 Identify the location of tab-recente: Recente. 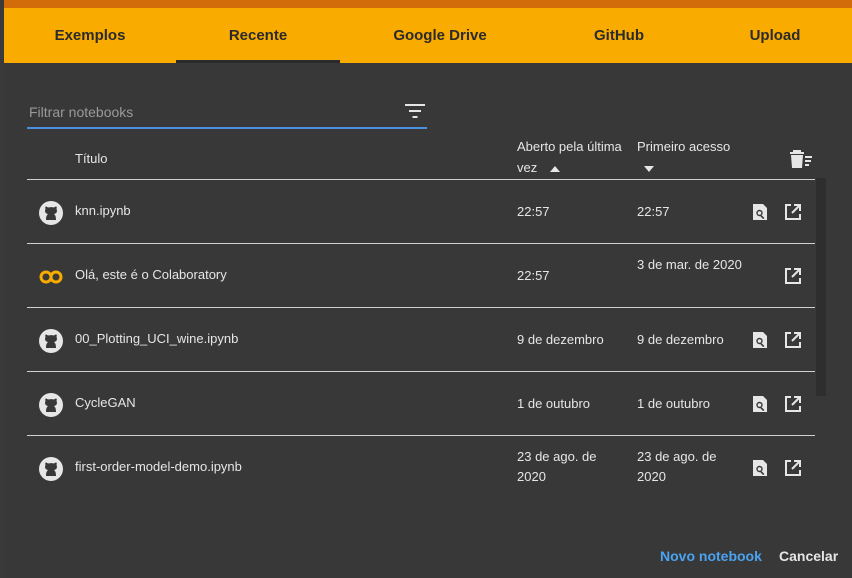
(258, 35).